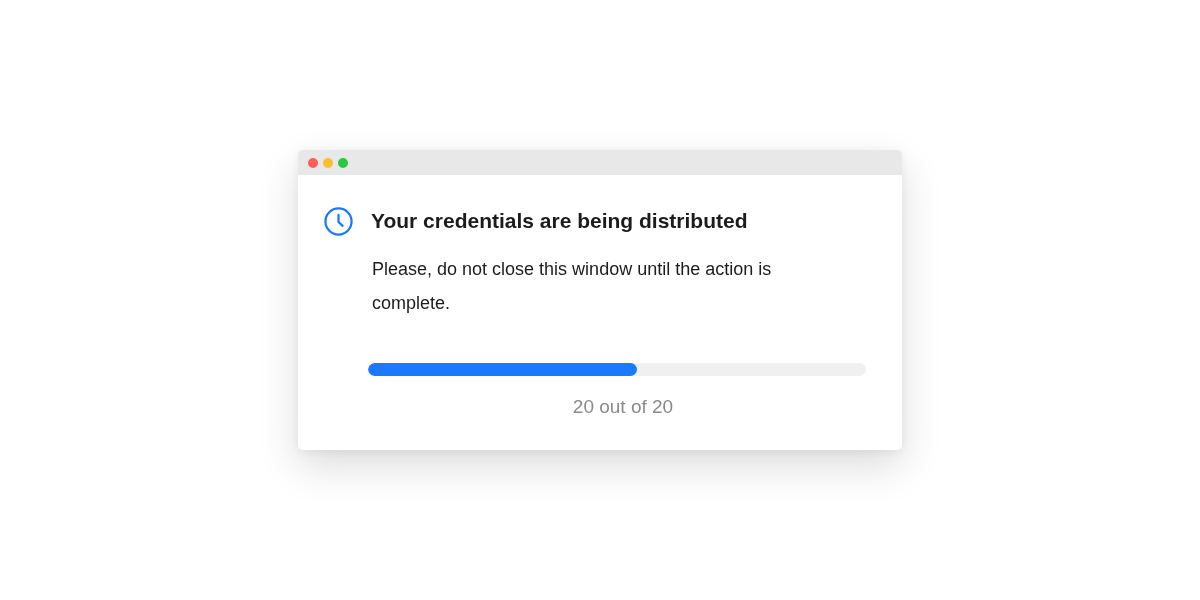 Image resolution: width=1200 pixels, height=600 pixels. What do you see at coordinates (572, 286) in the screenshot?
I see `dialog-message: Please, do not close this window until the action is complete.` at bounding box center [572, 286].